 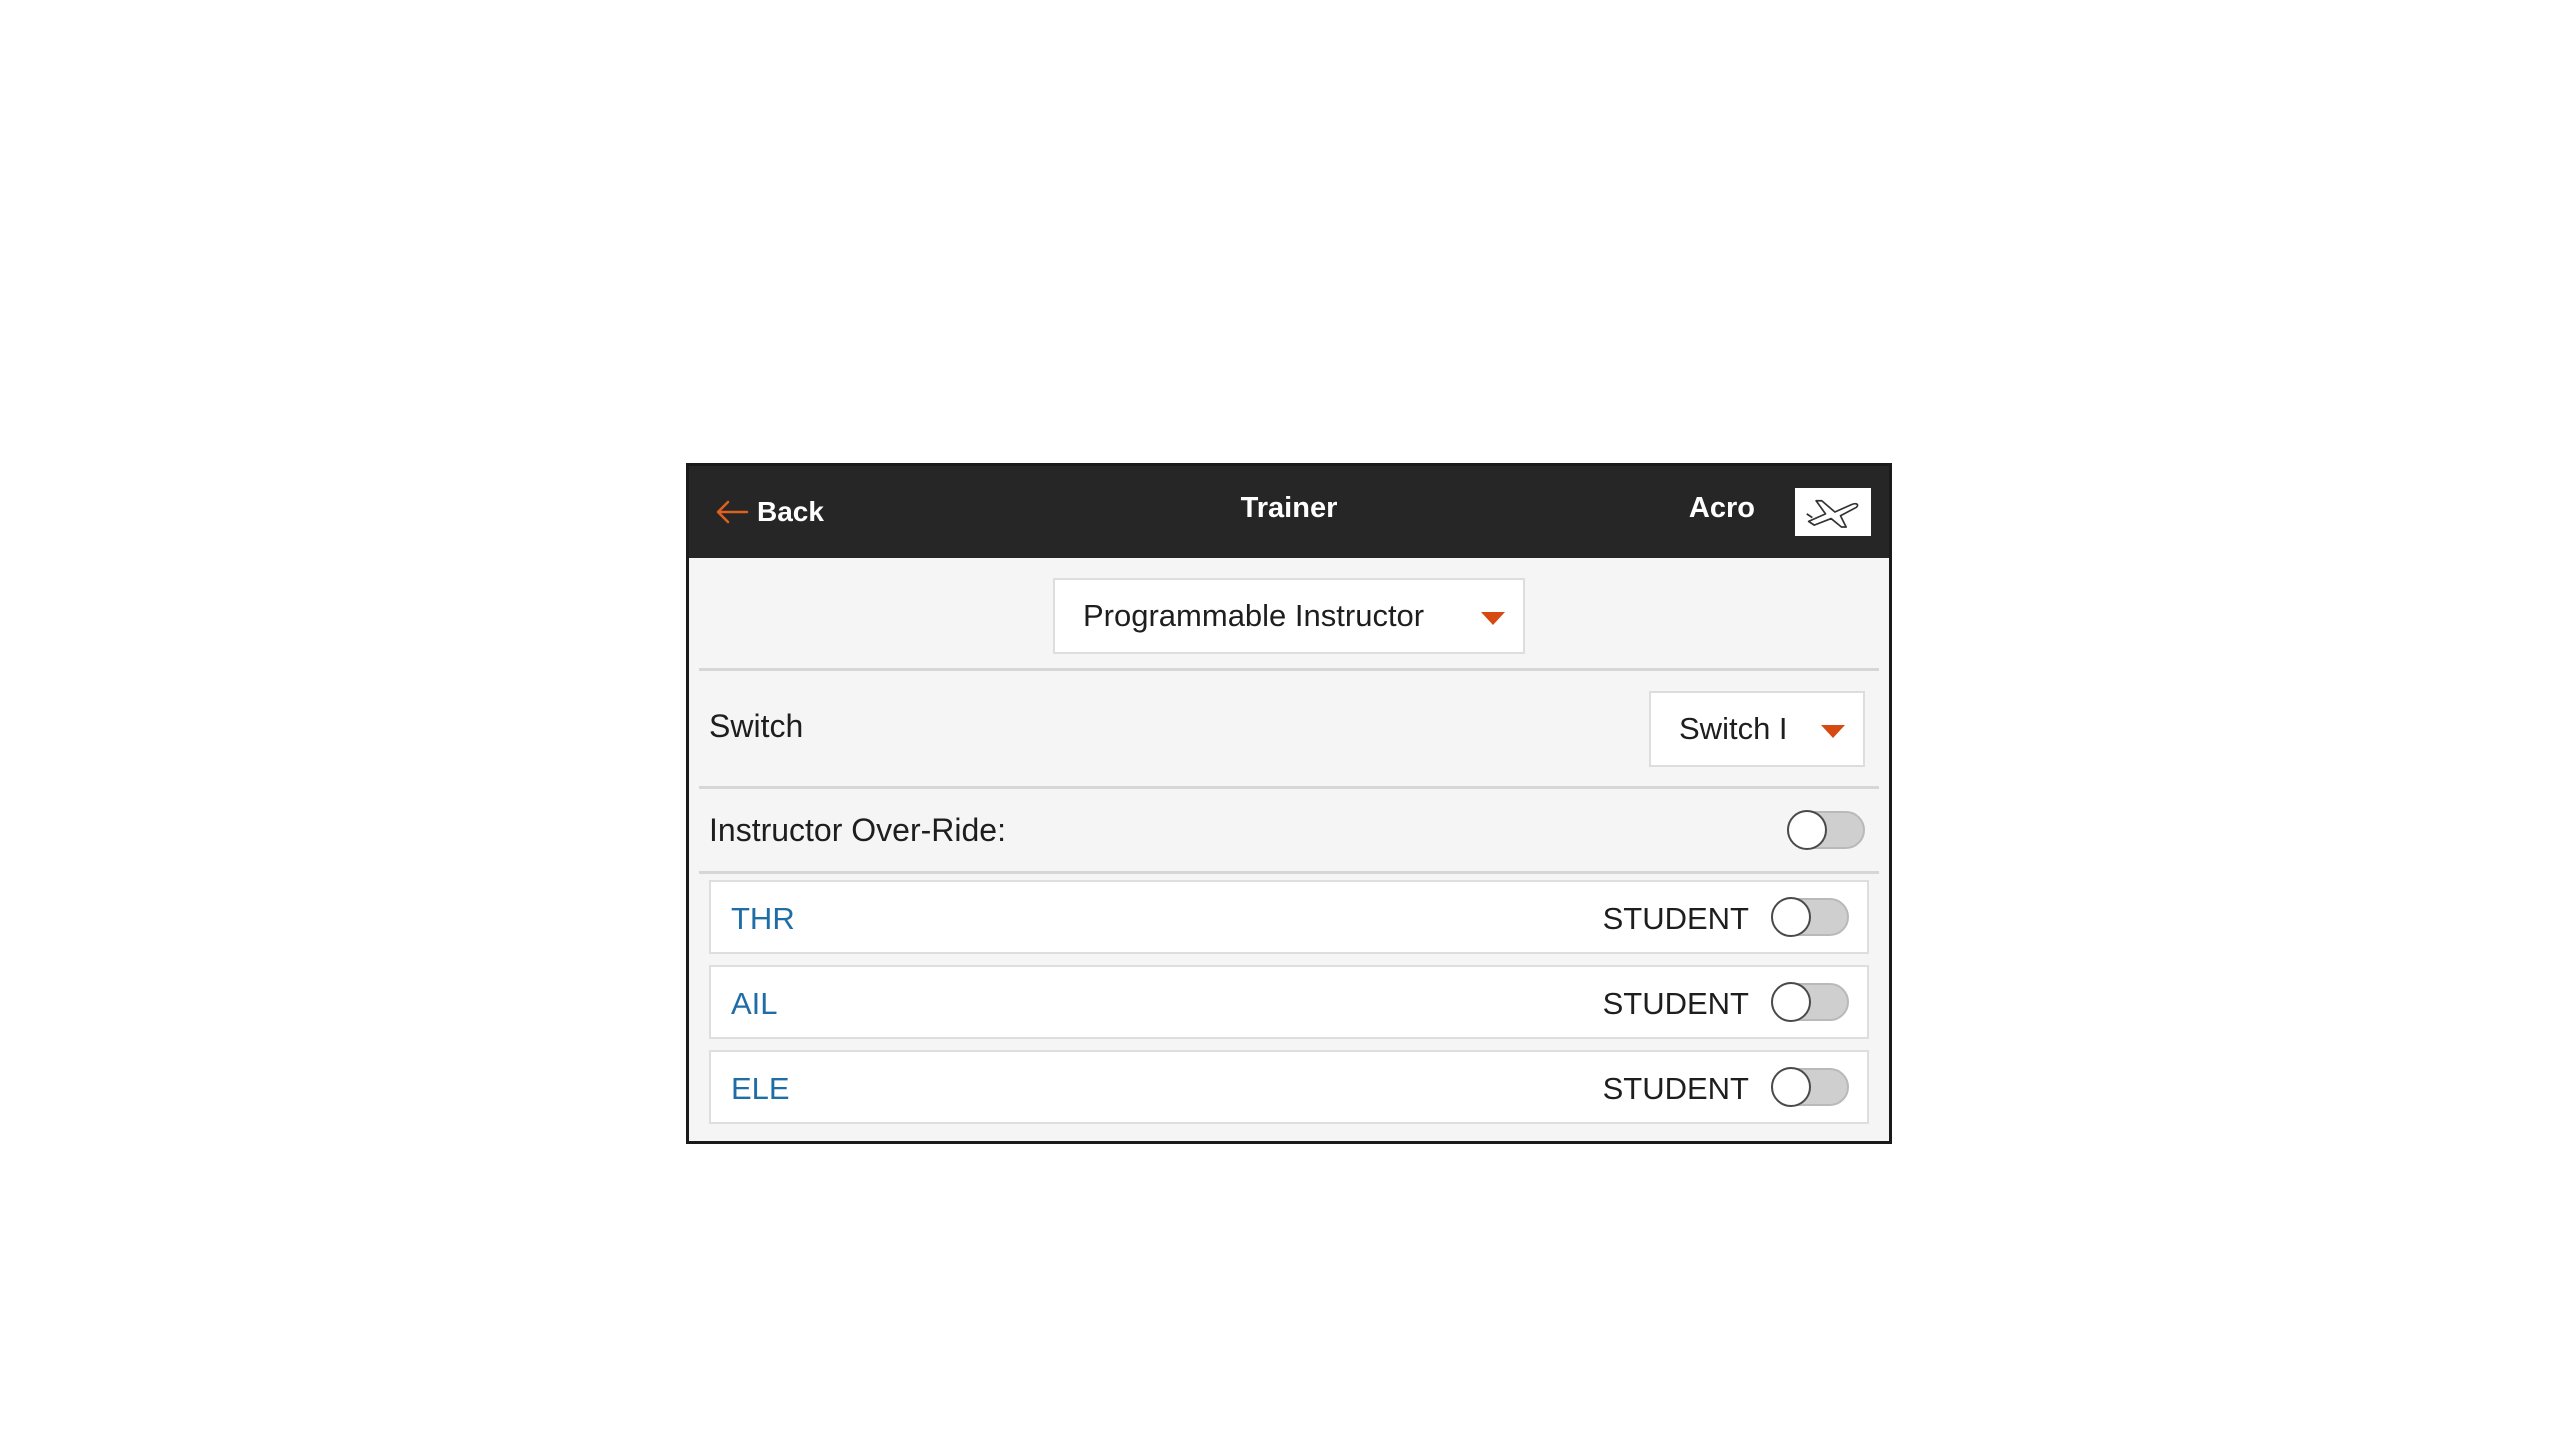 What do you see at coordinates (1289, 917) in the screenshot?
I see `channel-row-thr: THR STUDENT` at bounding box center [1289, 917].